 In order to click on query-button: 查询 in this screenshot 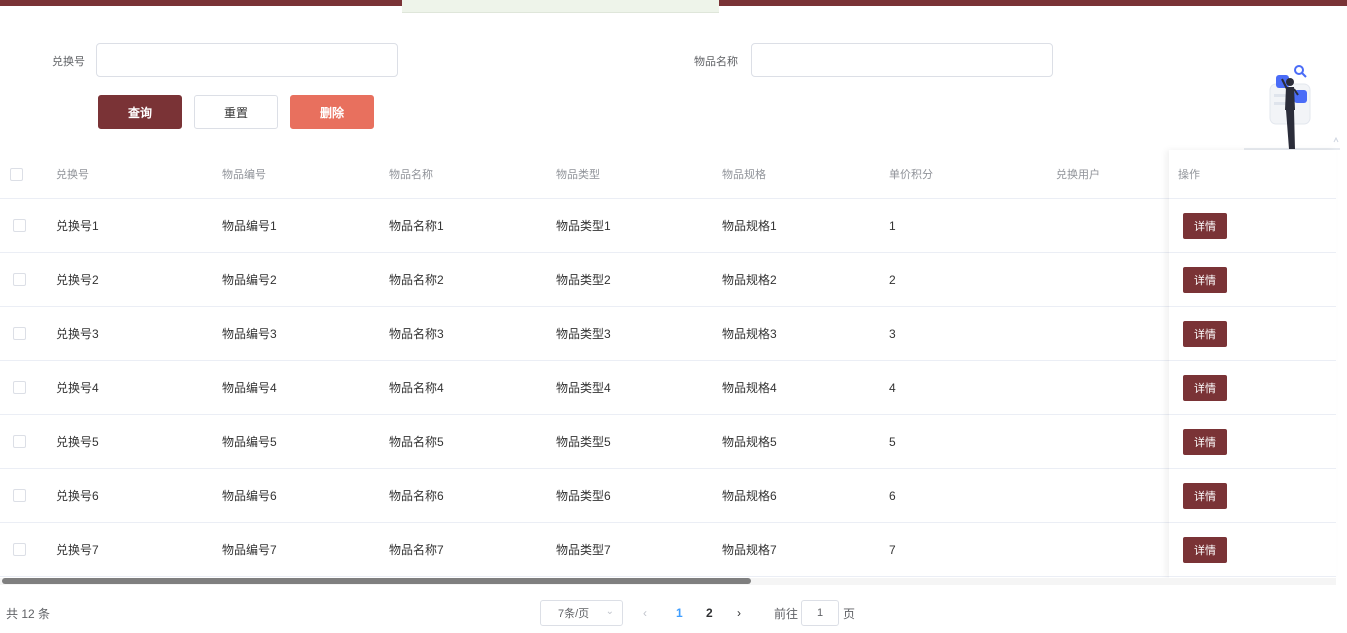, I will do `click(140, 112)`.